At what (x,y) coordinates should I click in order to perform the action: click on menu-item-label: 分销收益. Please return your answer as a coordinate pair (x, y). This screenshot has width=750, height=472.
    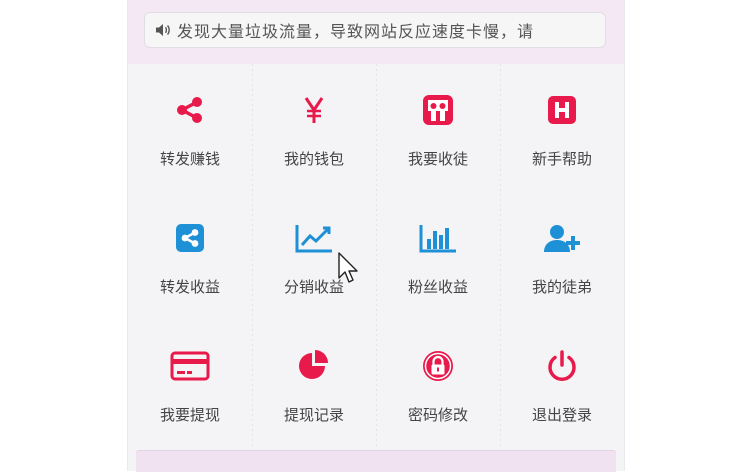
    Looking at the image, I should click on (313, 287).